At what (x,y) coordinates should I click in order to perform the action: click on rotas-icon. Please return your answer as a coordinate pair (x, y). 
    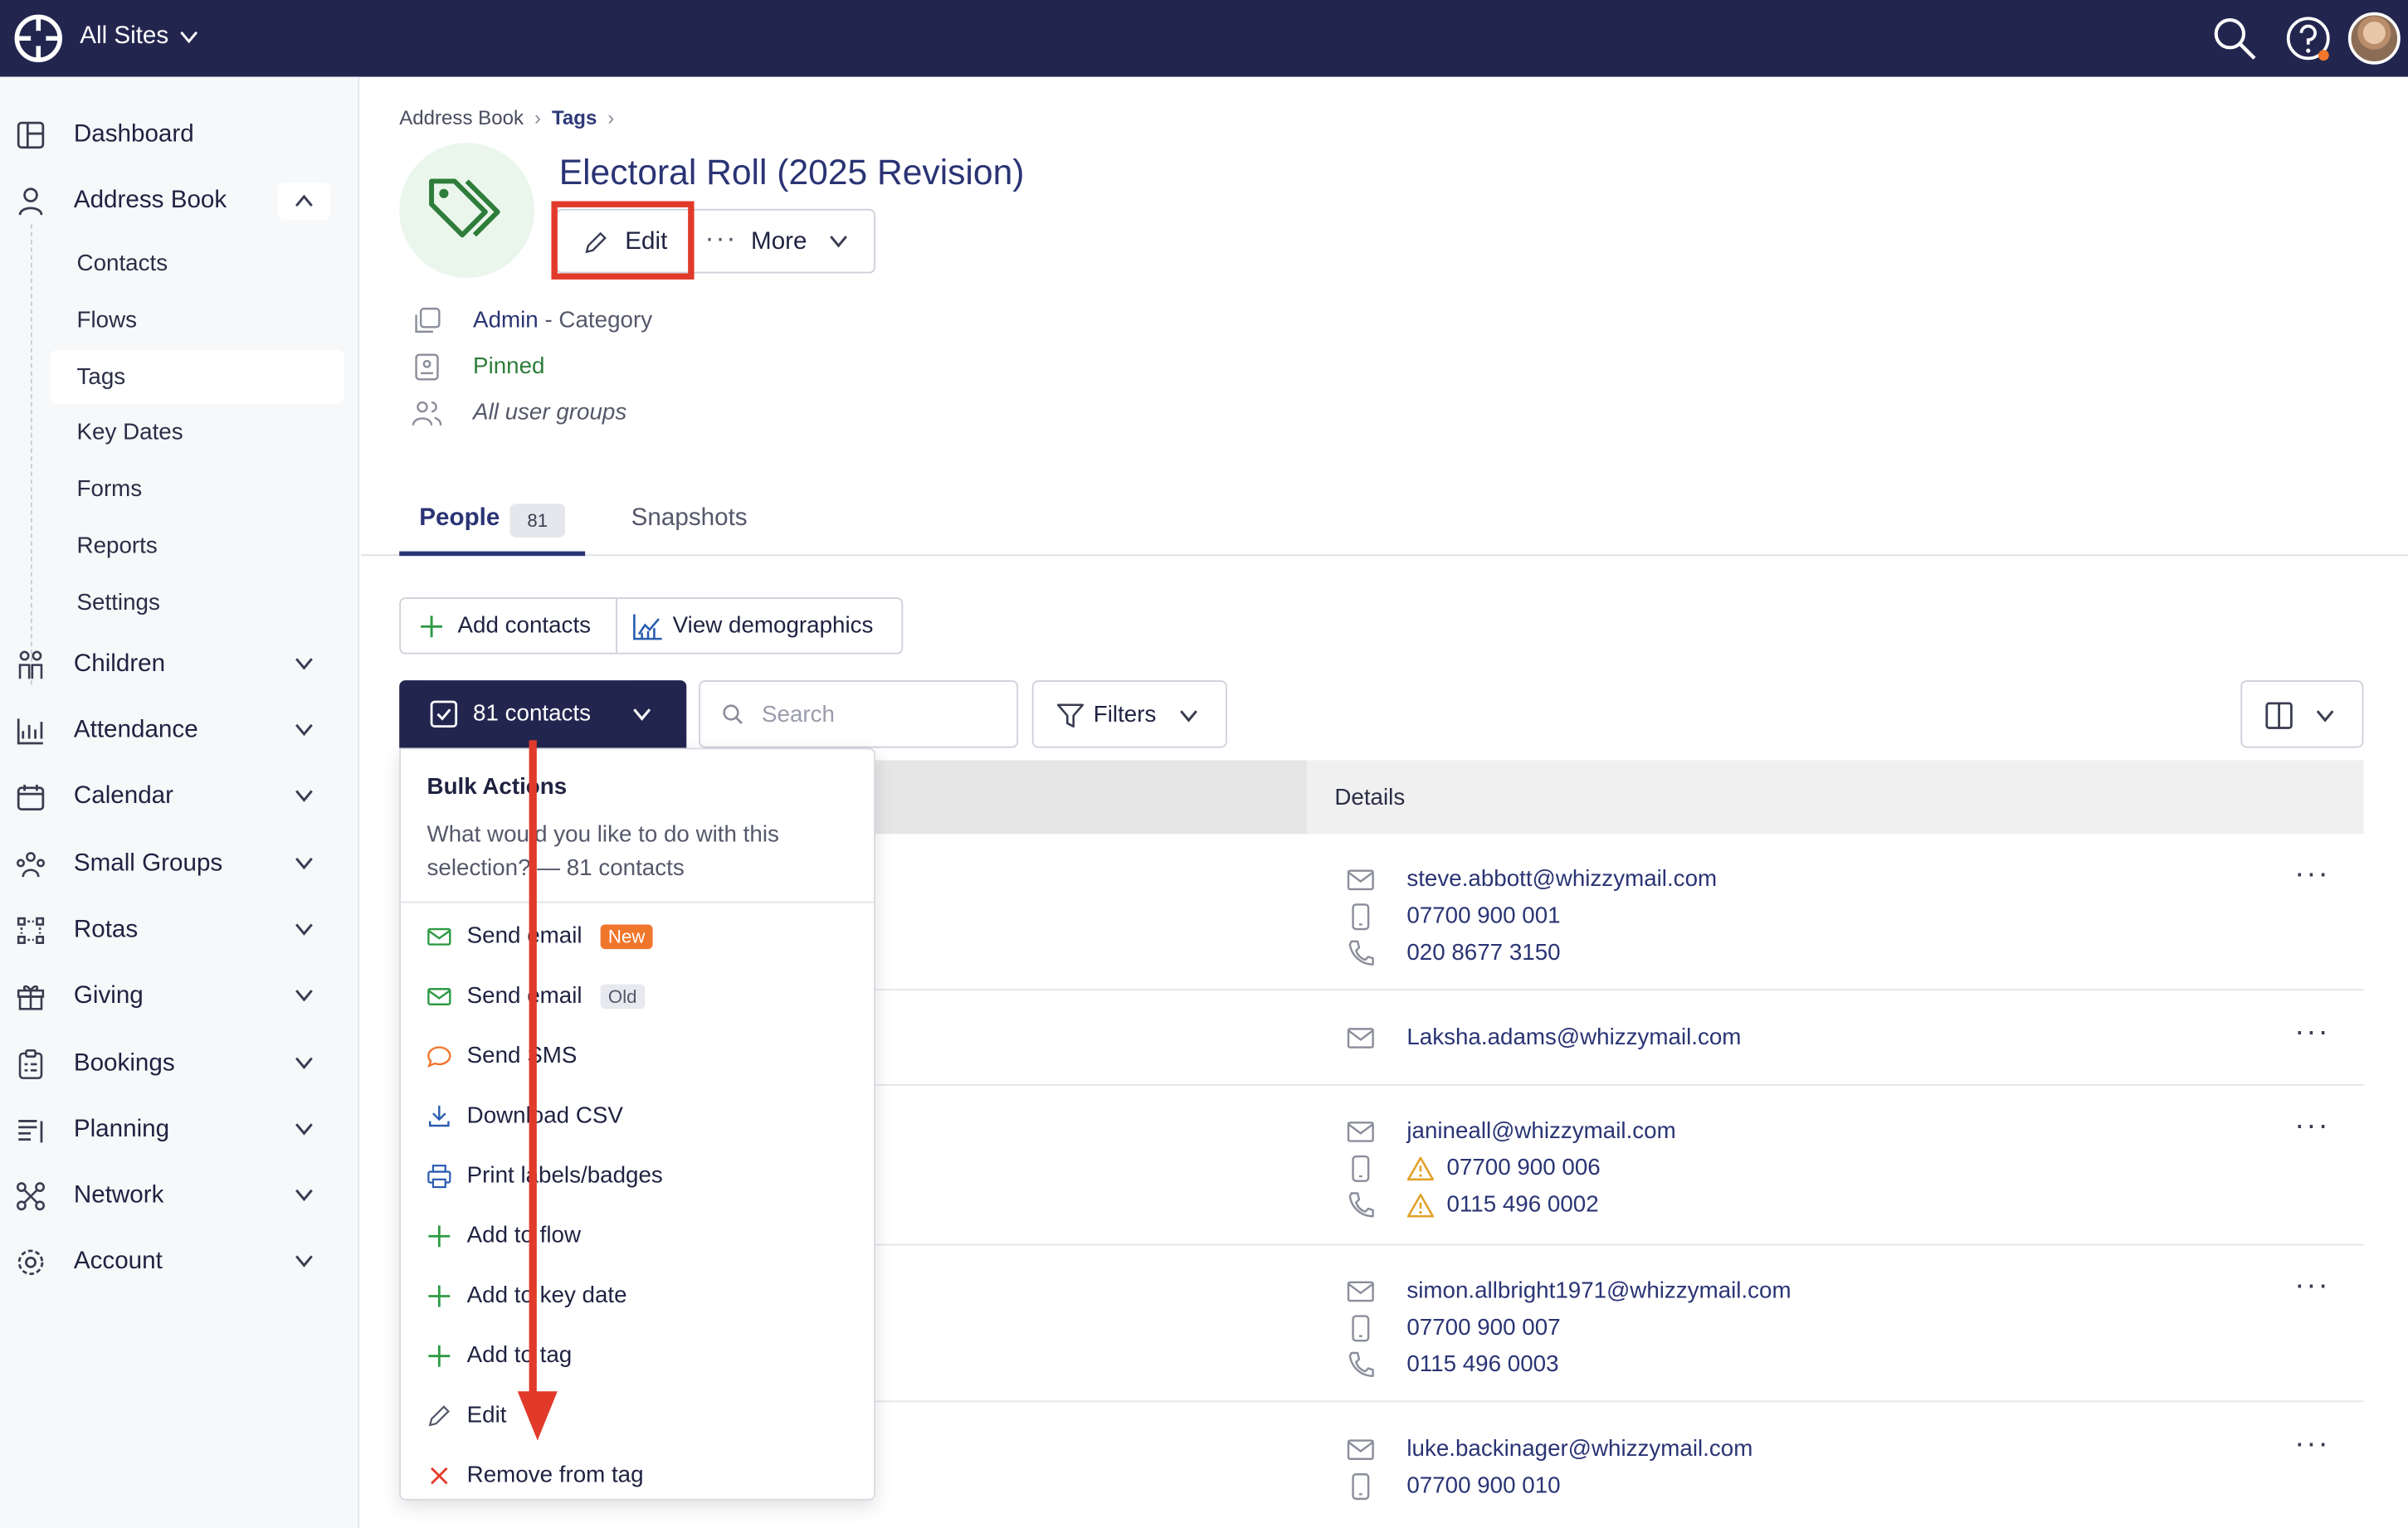
    Looking at the image, I should click on (31, 931).